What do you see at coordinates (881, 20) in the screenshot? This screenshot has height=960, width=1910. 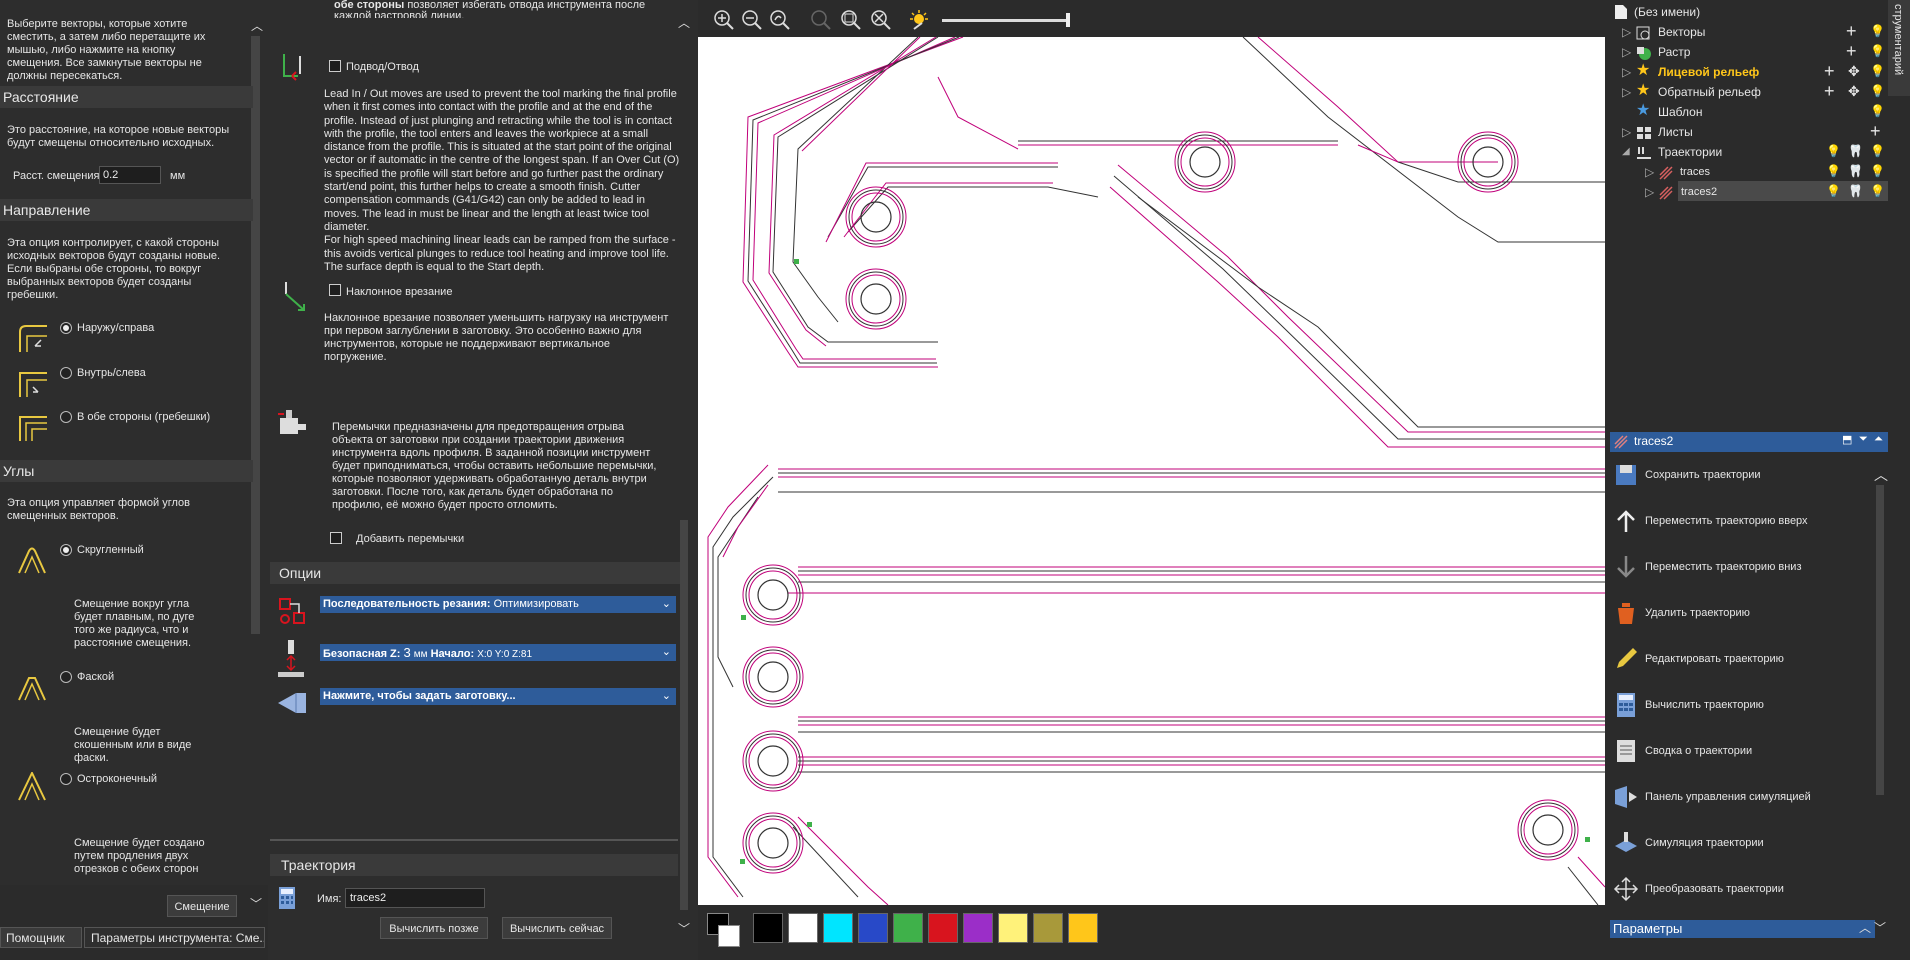 I see `zoom-all-icon` at bounding box center [881, 20].